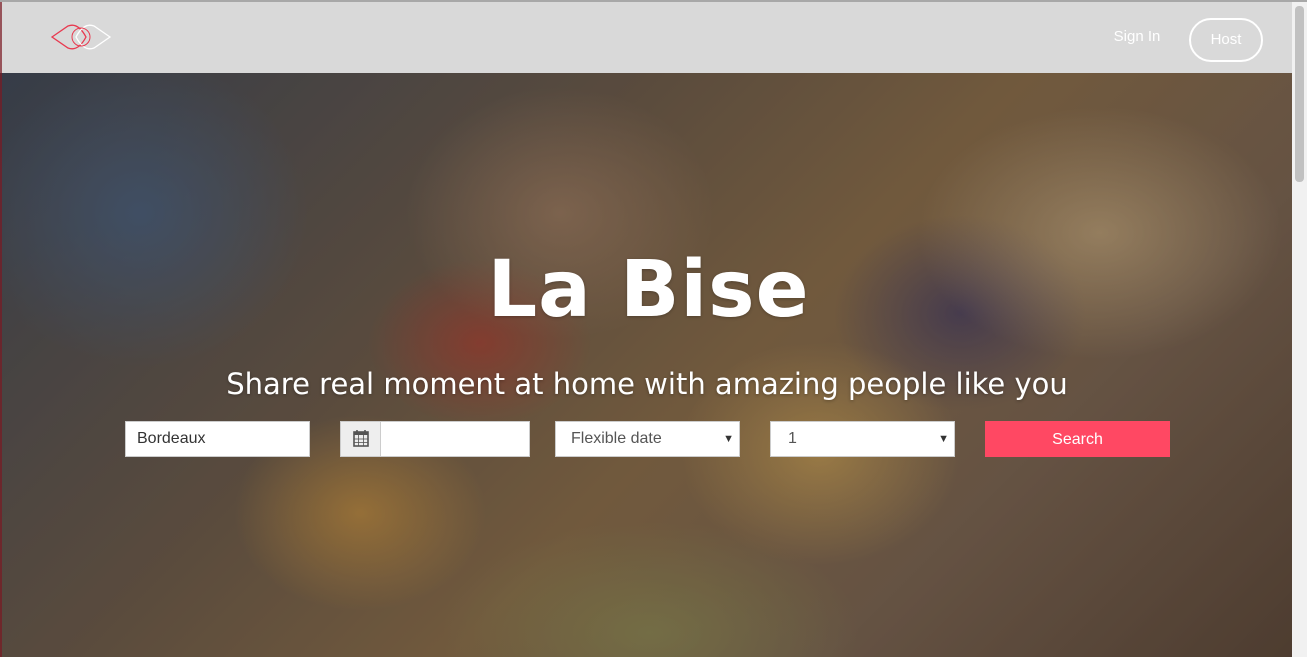 This screenshot has width=1307, height=657. I want to click on hero-title: La Bise, so click(648, 290).